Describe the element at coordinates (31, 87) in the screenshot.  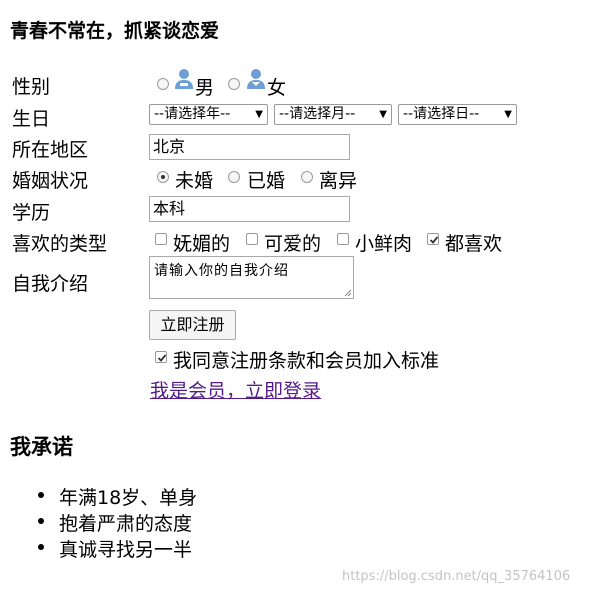
I see `gender-label: 性别` at that location.